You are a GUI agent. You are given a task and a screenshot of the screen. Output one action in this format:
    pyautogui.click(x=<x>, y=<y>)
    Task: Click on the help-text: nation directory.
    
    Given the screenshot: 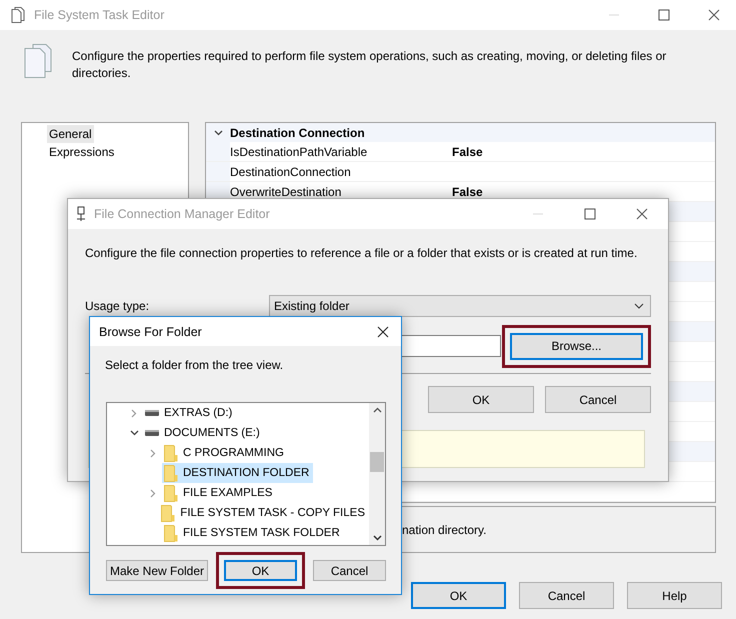 What is the action you would take?
    pyautogui.click(x=444, y=529)
    